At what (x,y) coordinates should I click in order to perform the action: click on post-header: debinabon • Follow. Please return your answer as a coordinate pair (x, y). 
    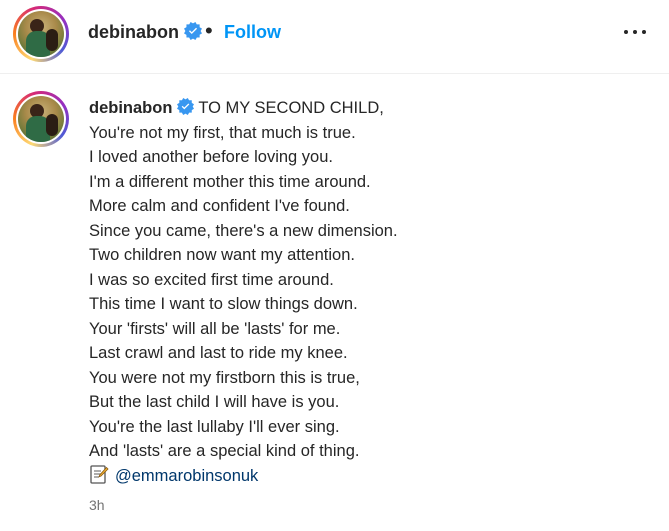
    Looking at the image, I should click on (334, 33).